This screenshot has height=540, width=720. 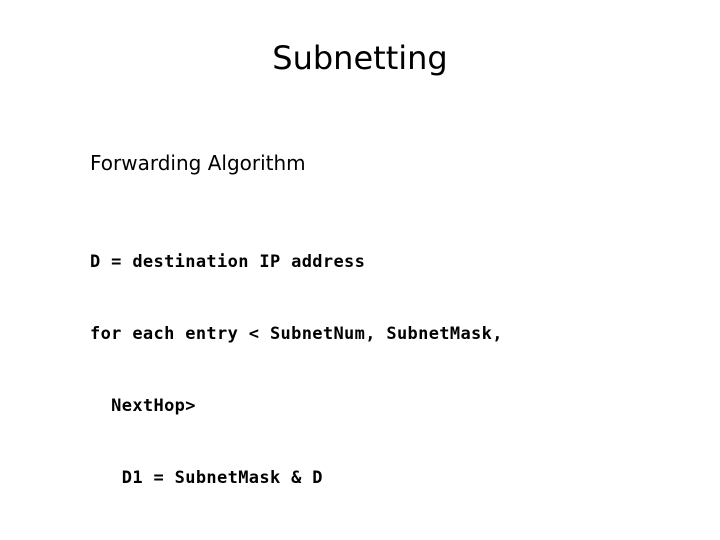 I want to click on code-line: D = destination IP address, so click(x=228, y=262).